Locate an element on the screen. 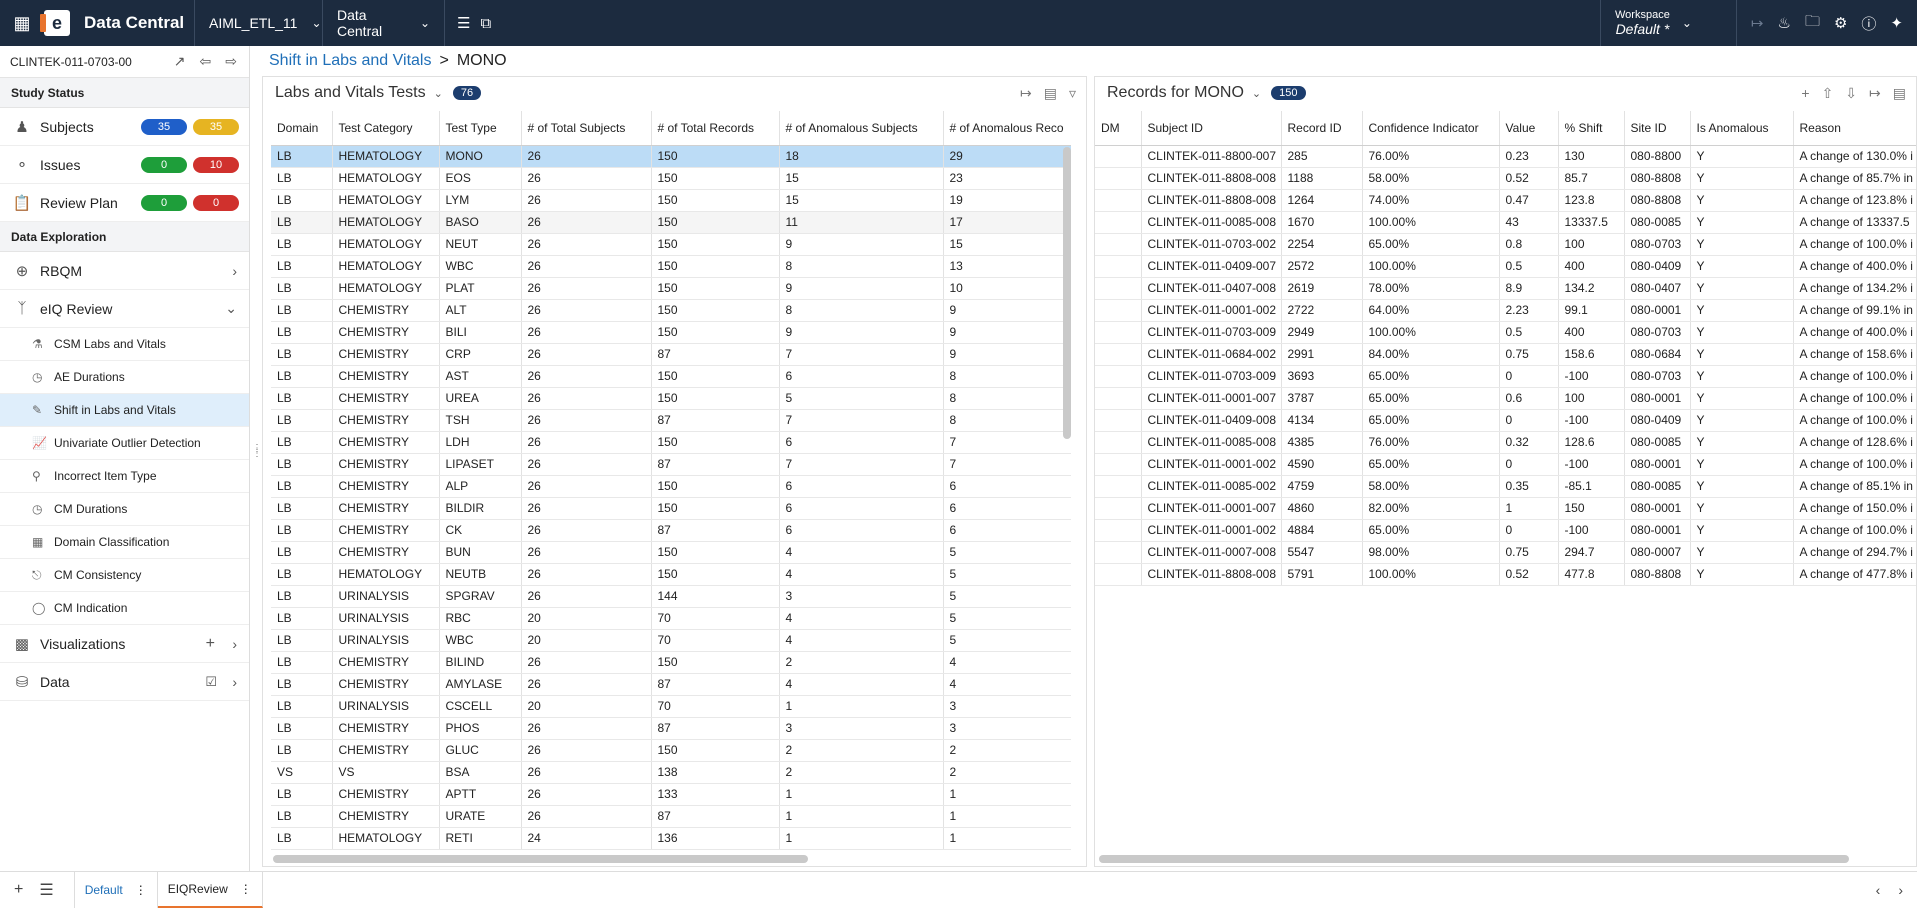  forward-icon: ⇨ is located at coordinates (231, 61).